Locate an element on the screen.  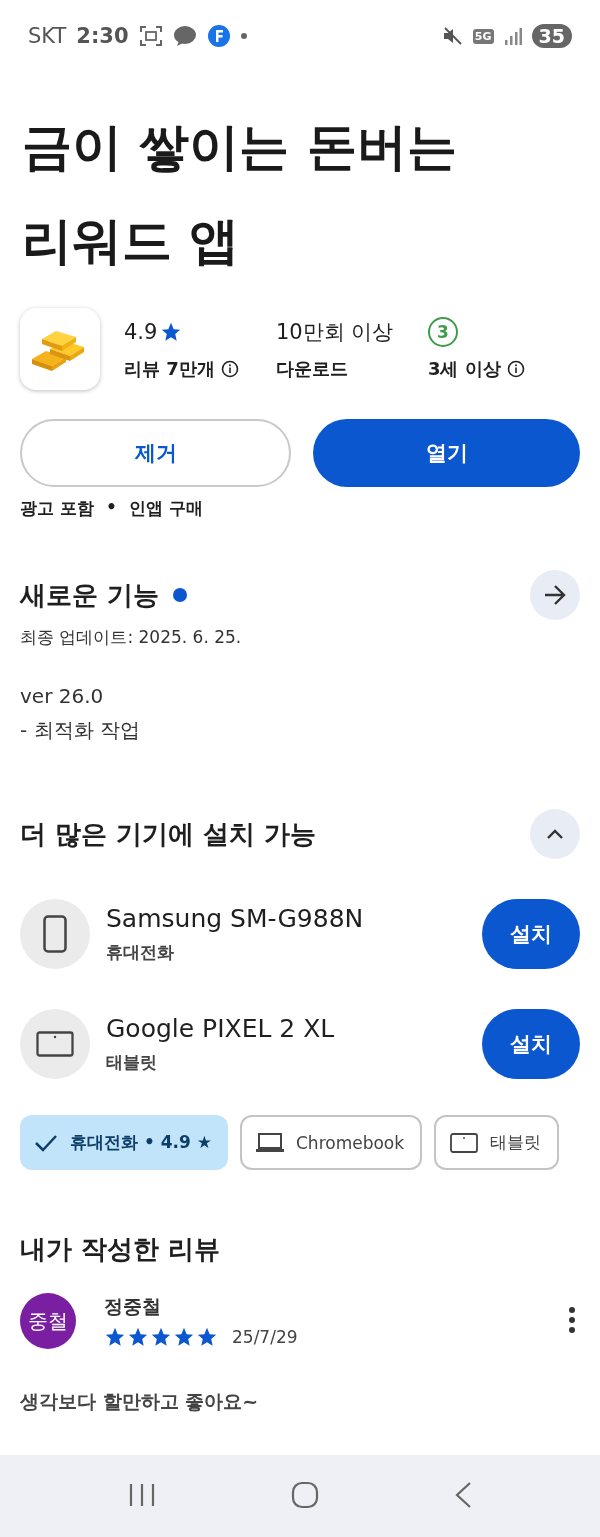
section-heading: 더 많은 기기에 설치 가능 is located at coordinates (168, 834).